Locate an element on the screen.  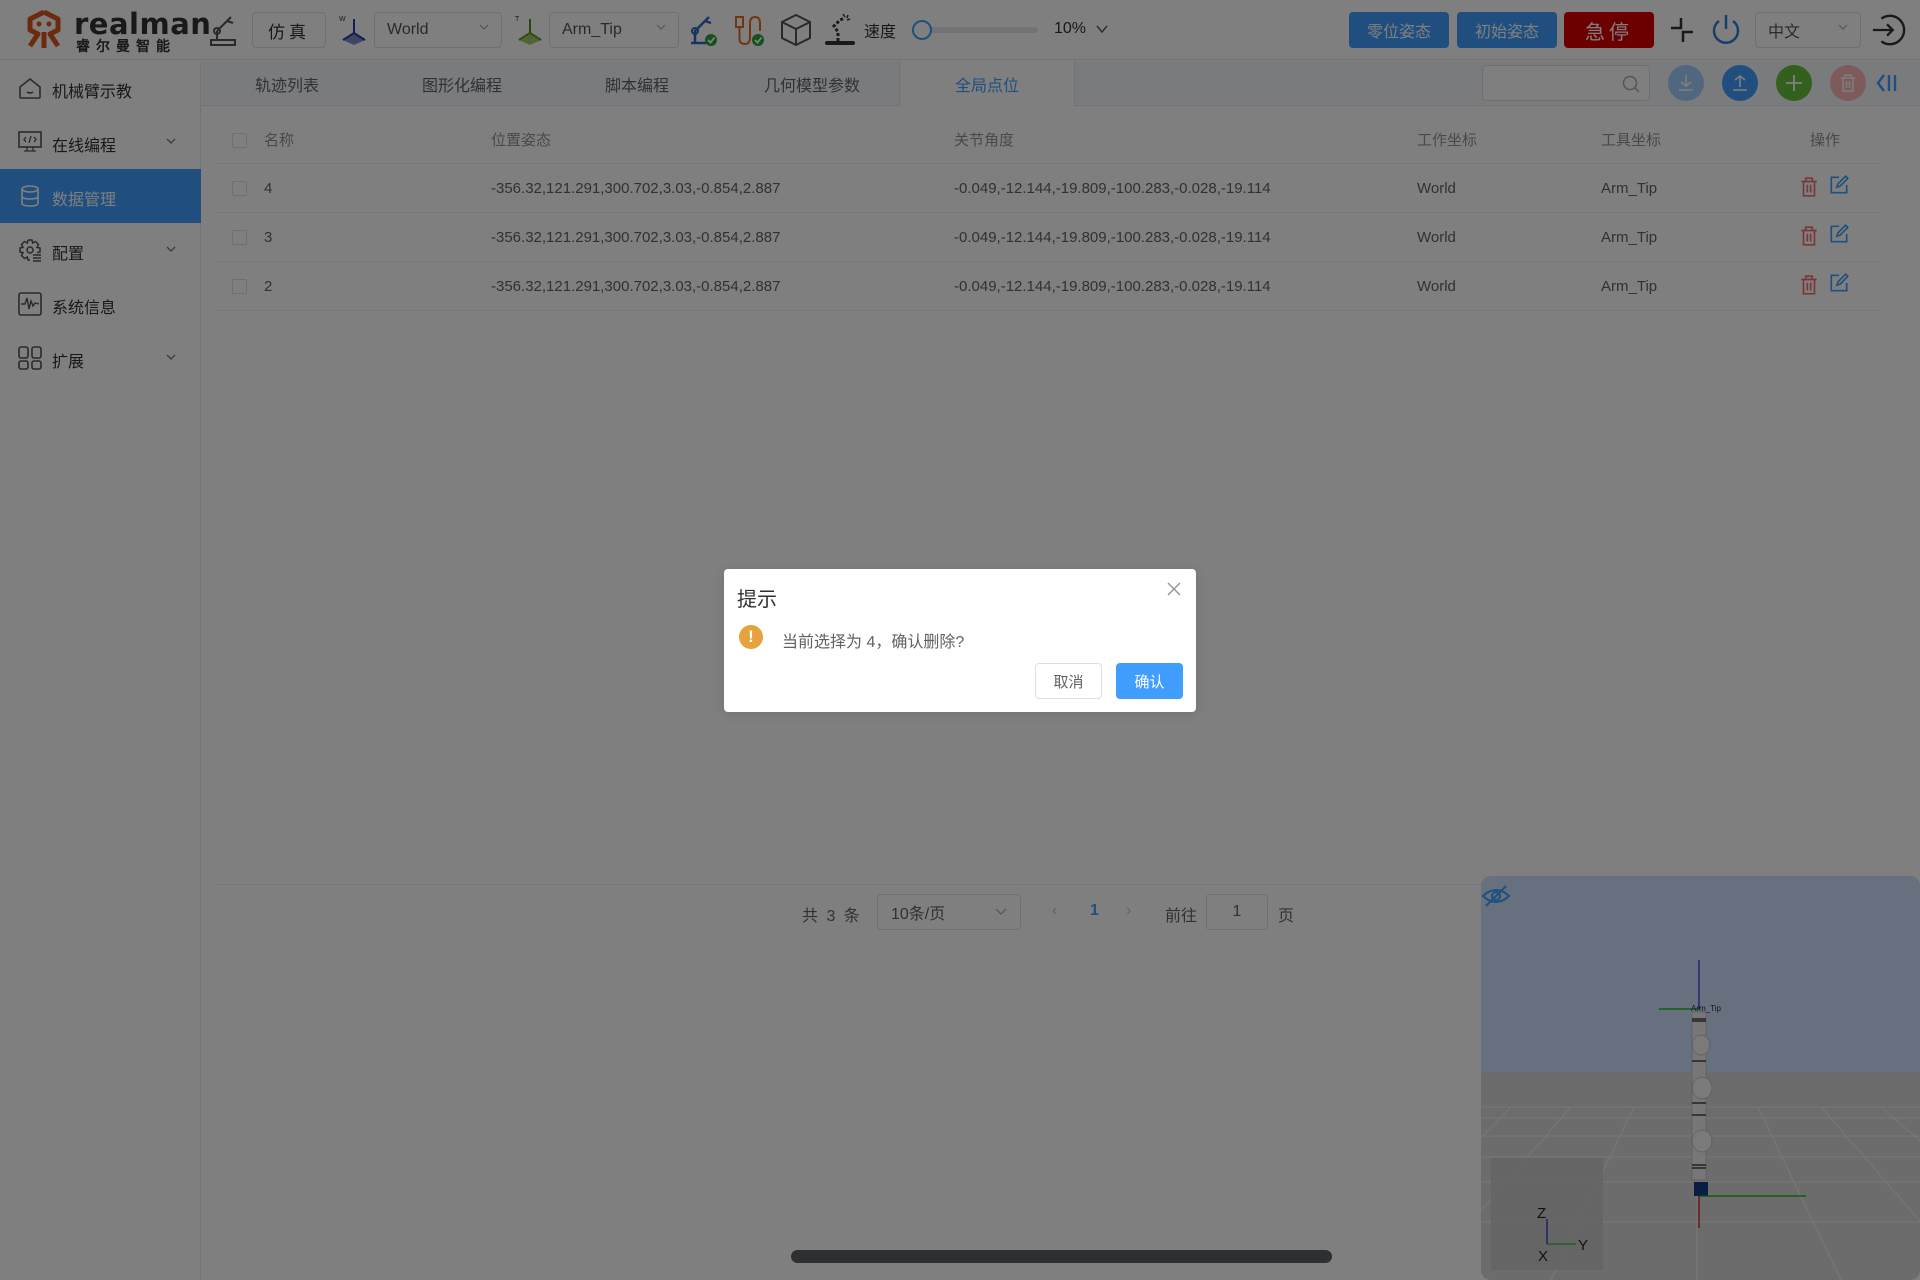
warning-icon: ! is located at coordinates (751, 637).